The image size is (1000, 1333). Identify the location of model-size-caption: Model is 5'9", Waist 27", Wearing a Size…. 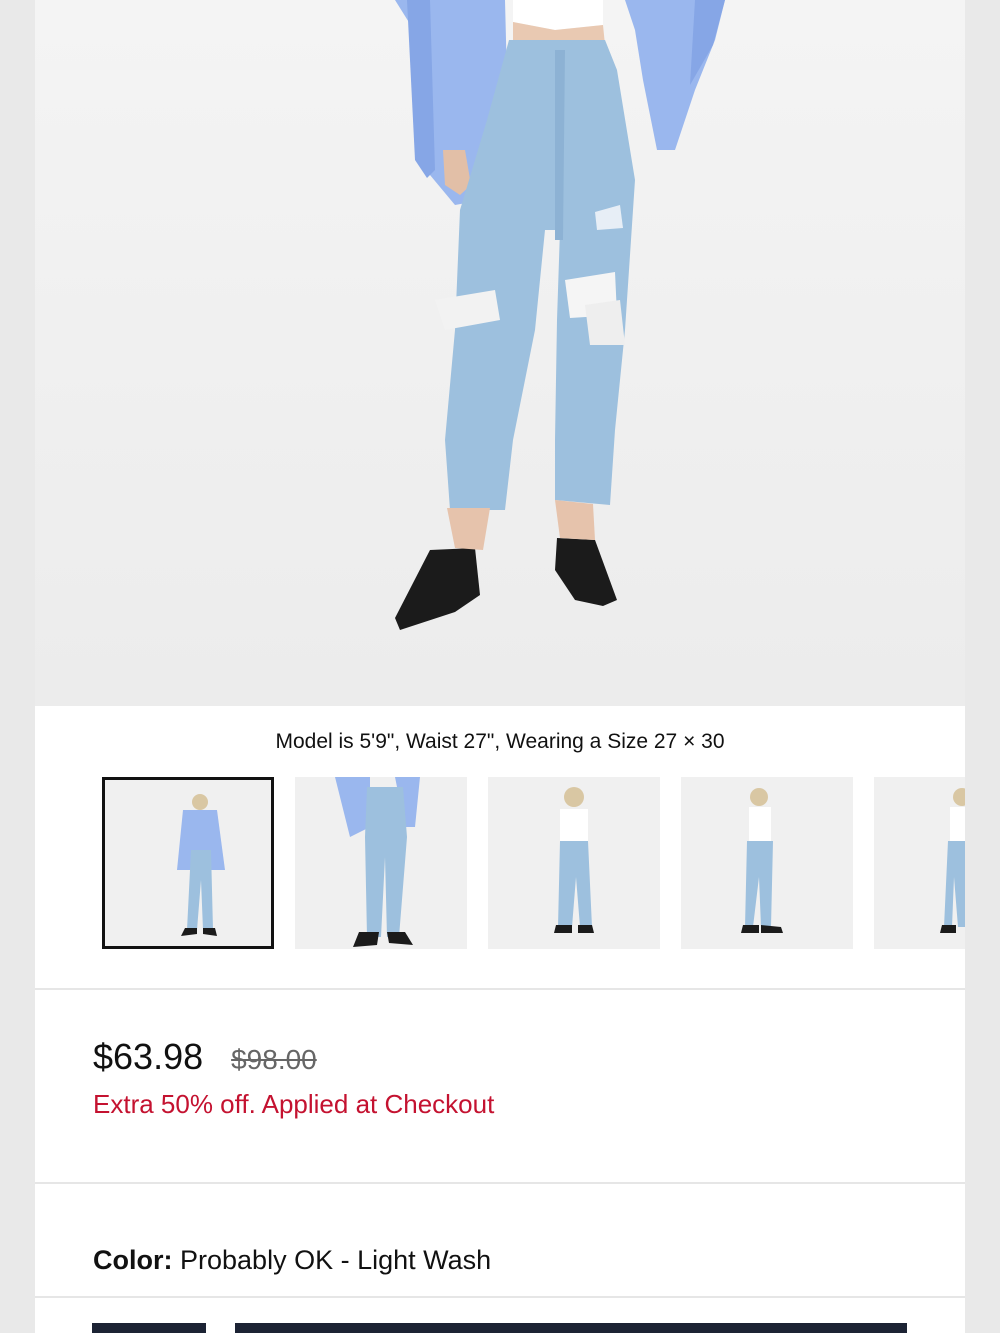
(500, 741).